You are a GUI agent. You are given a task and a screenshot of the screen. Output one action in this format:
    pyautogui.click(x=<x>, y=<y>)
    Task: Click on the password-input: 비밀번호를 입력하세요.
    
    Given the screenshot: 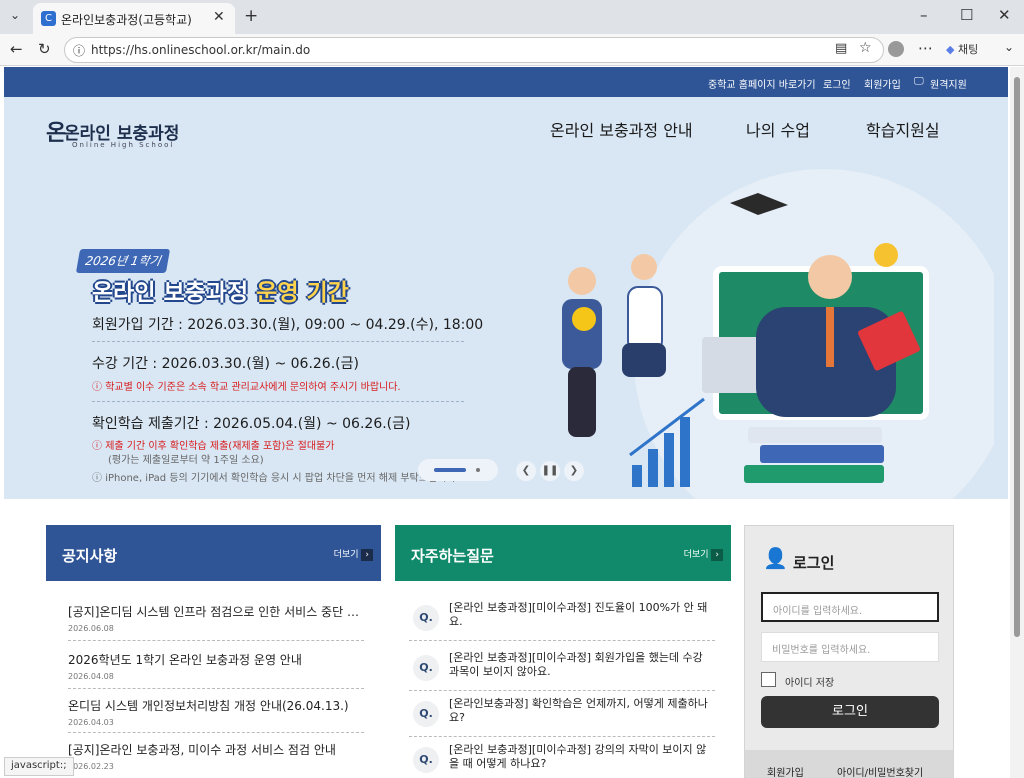 What is the action you would take?
    pyautogui.click(x=850, y=647)
    